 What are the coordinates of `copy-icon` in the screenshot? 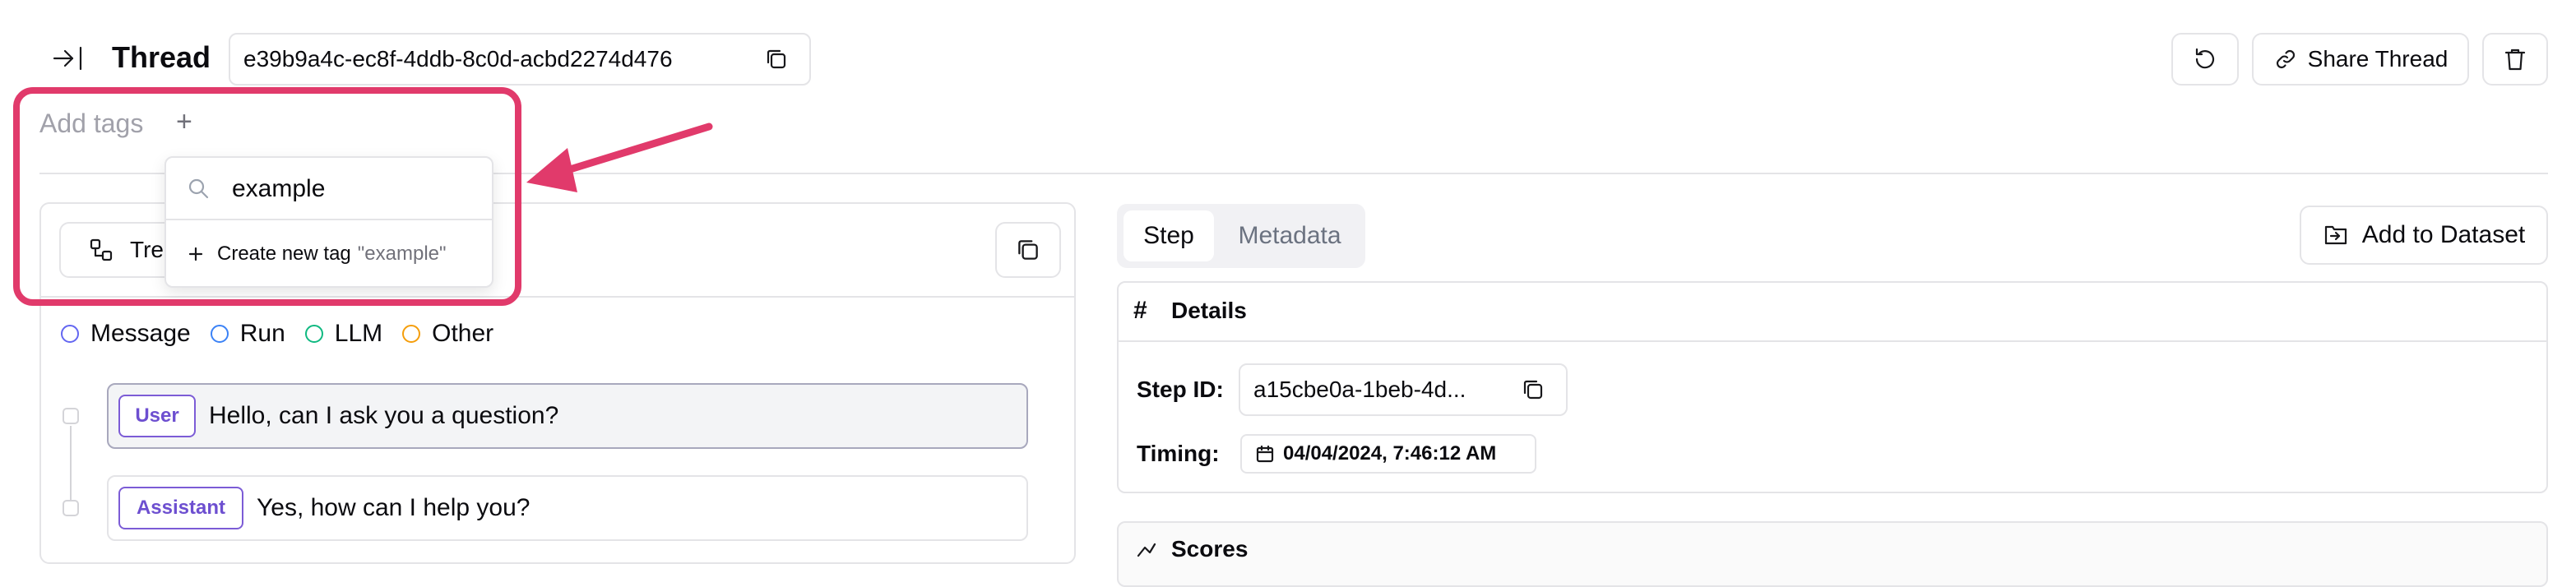 It's located at (1028, 250).